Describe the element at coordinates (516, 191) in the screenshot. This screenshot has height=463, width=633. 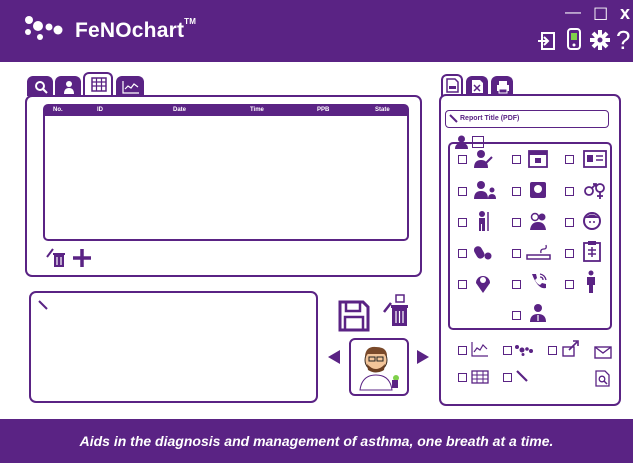
I see `field-checkbox-age` at that location.